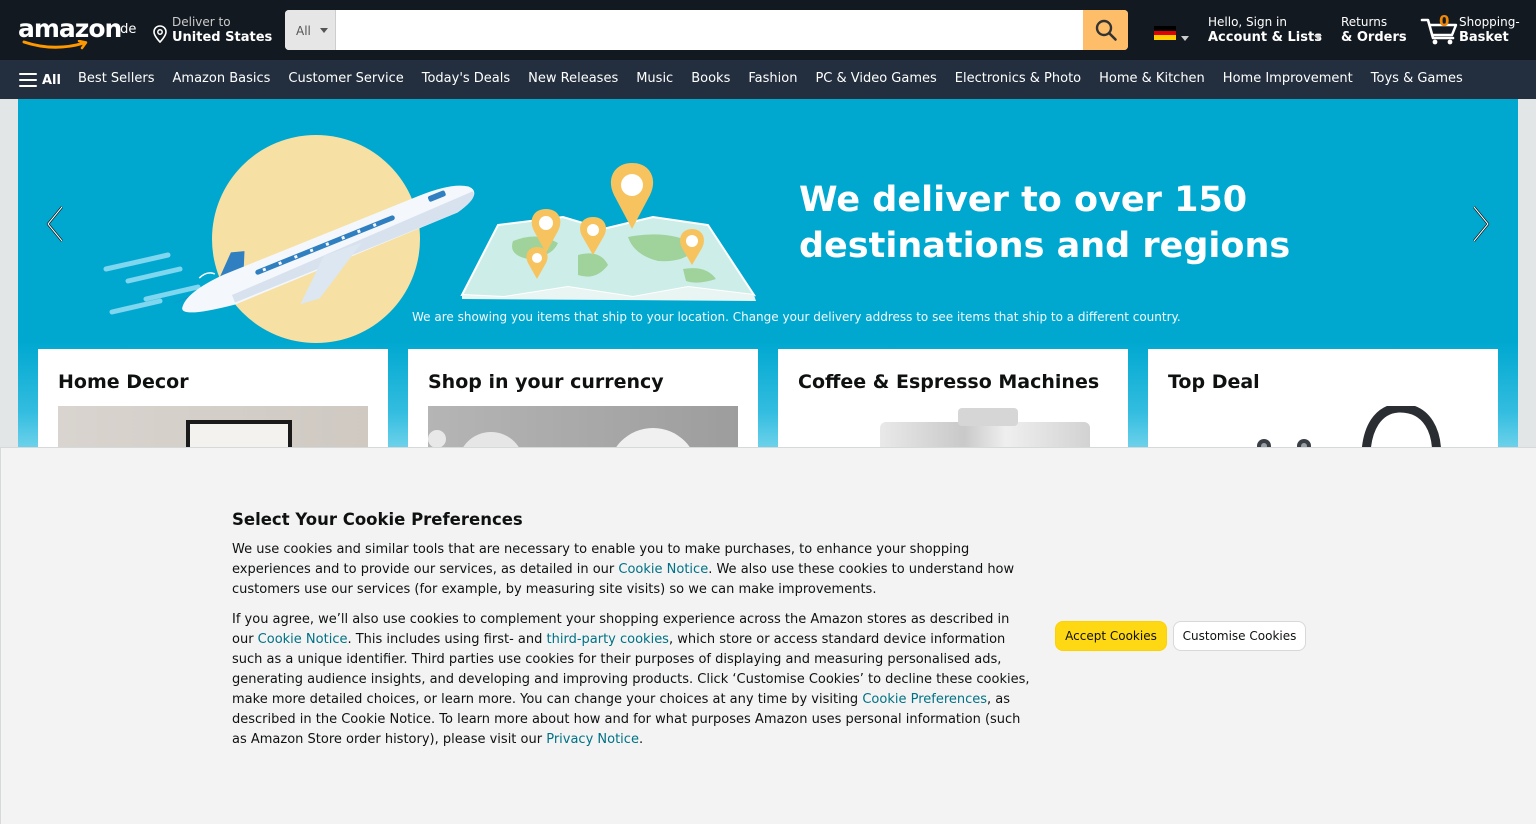  What do you see at coordinates (953, 426) in the screenshot?
I see `coffee-machine-image` at bounding box center [953, 426].